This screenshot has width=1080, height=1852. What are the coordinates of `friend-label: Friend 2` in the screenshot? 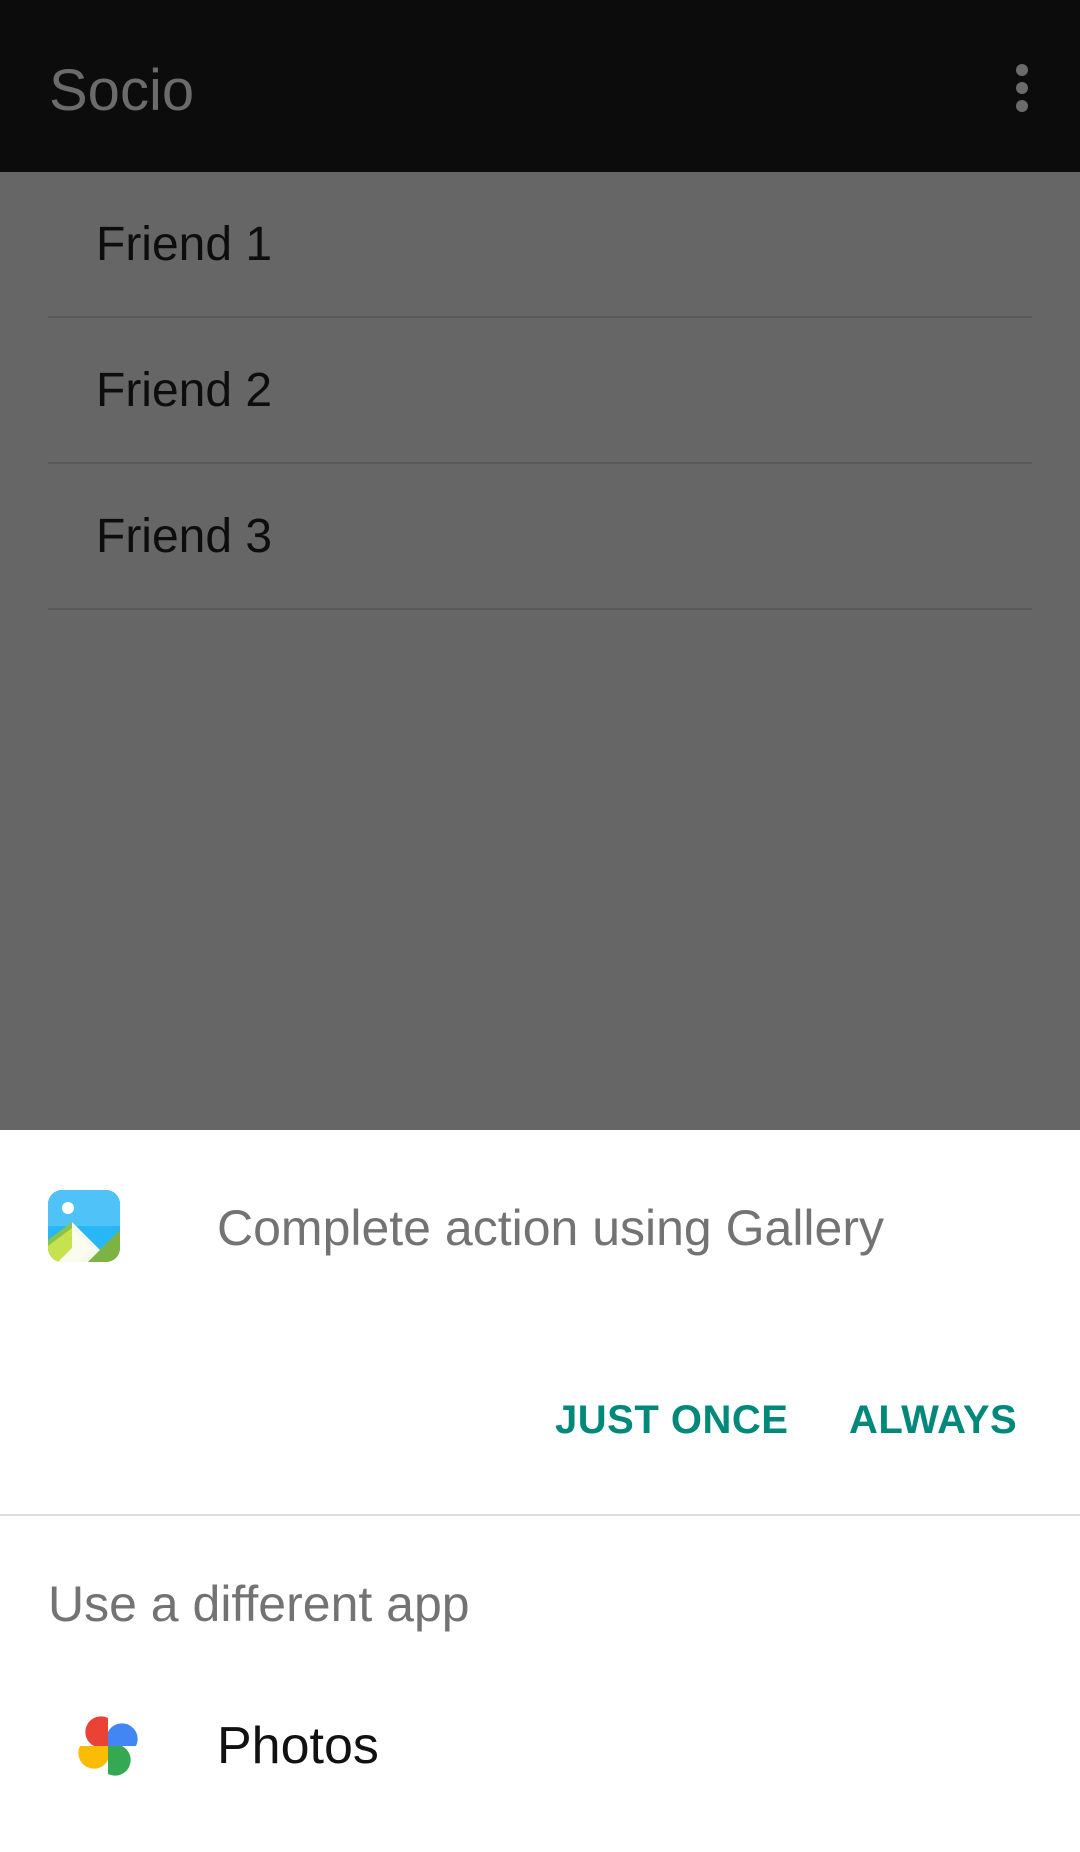 It's located at (184, 390).